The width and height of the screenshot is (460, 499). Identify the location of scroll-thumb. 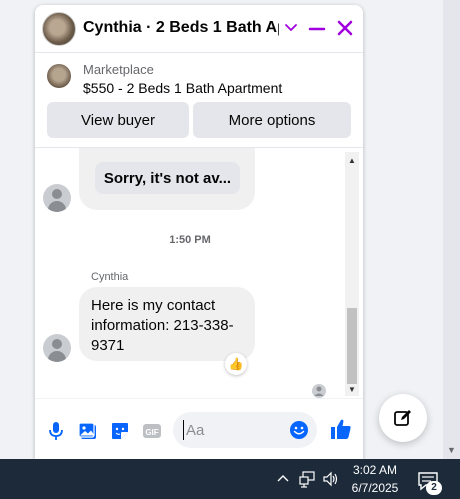
(352, 346).